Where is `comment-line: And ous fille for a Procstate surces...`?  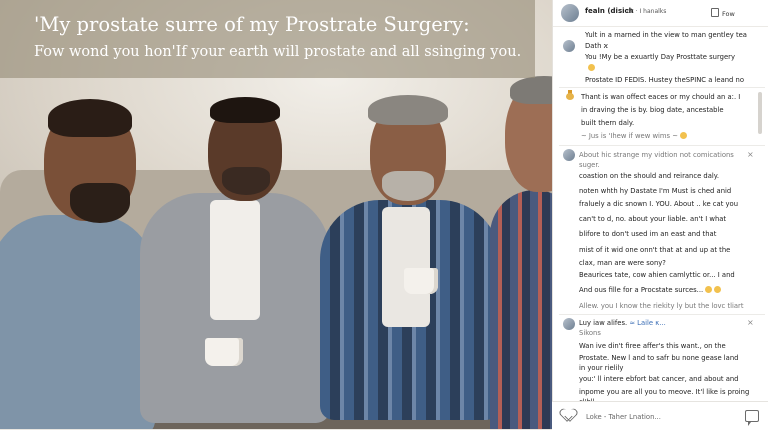 comment-line: And ous fille for a Procstate surces... is located at coordinates (650, 290).